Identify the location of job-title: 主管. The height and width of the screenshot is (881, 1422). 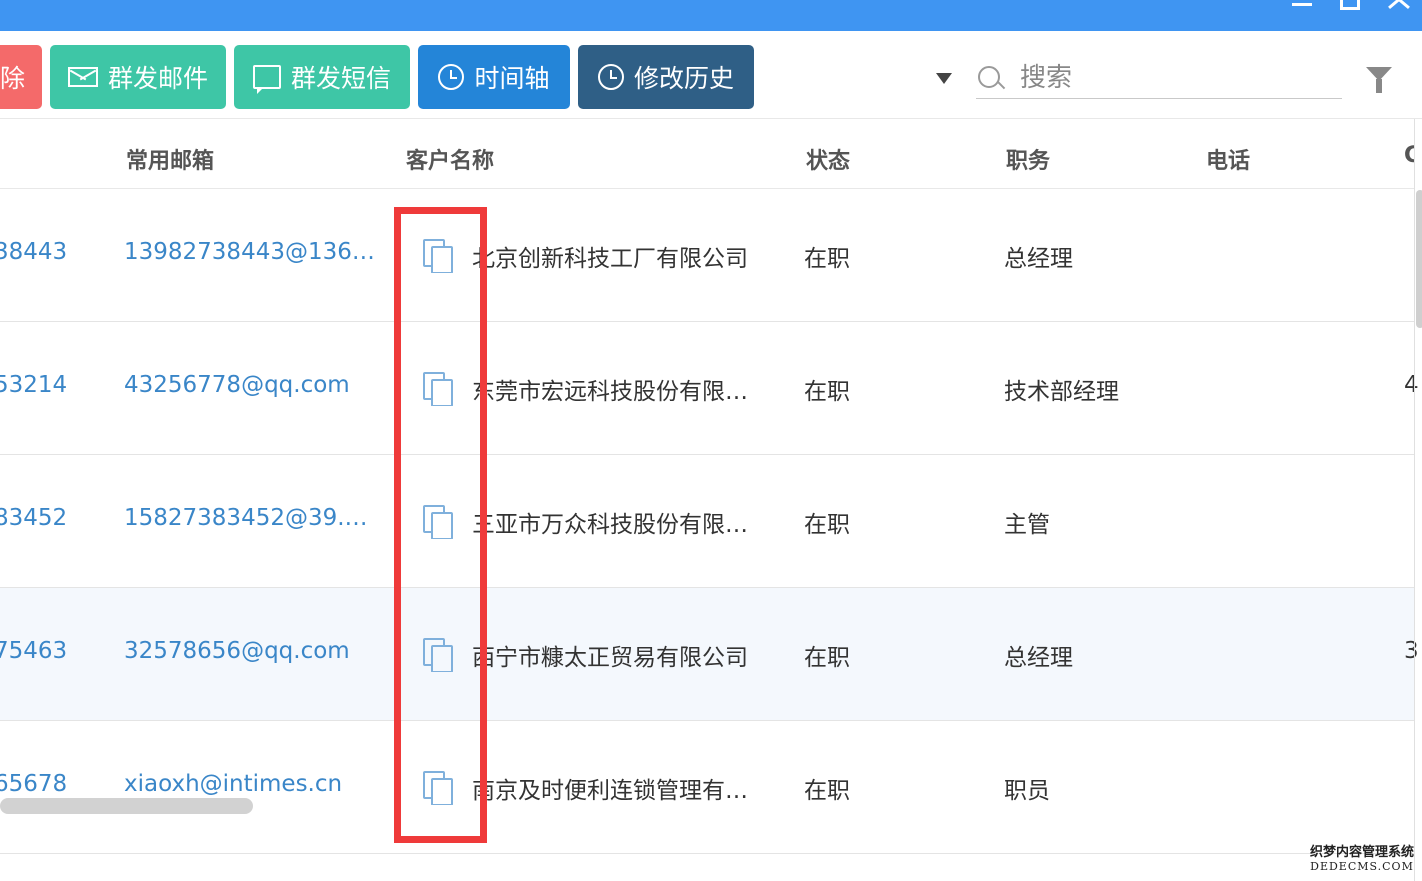
(1027, 525).